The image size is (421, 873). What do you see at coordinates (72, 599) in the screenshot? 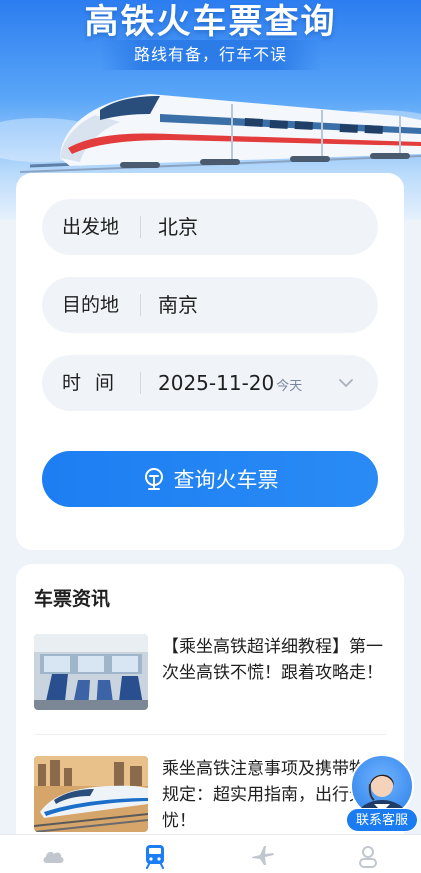
I see `news-section-title: 车票资讯` at bounding box center [72, 599].